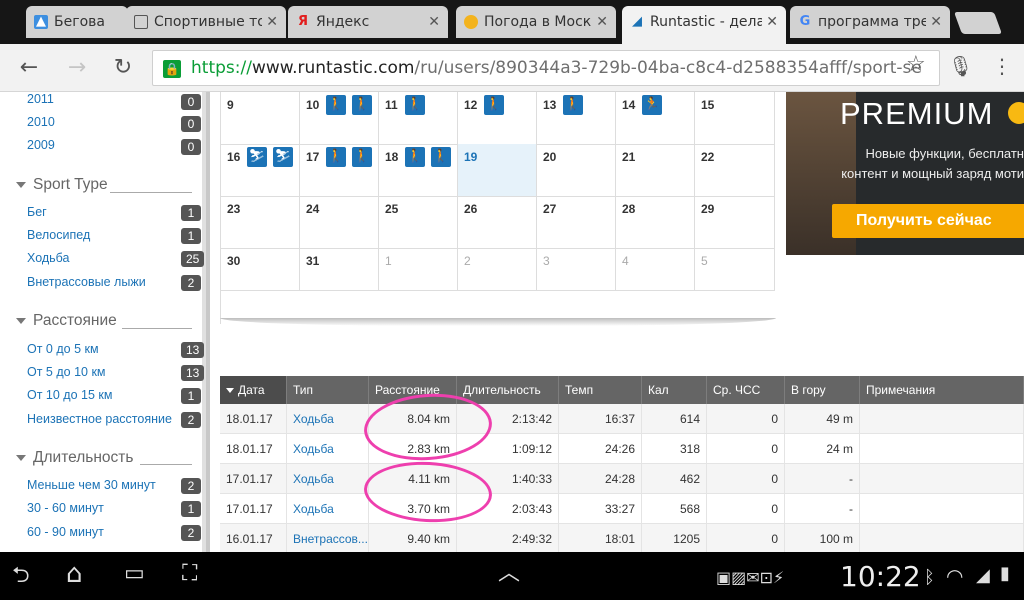  I want to click on table-row: 17.01.17 Ходьба 4.11 km 1:40:33 24:28 462 0-, so click(622, 479).